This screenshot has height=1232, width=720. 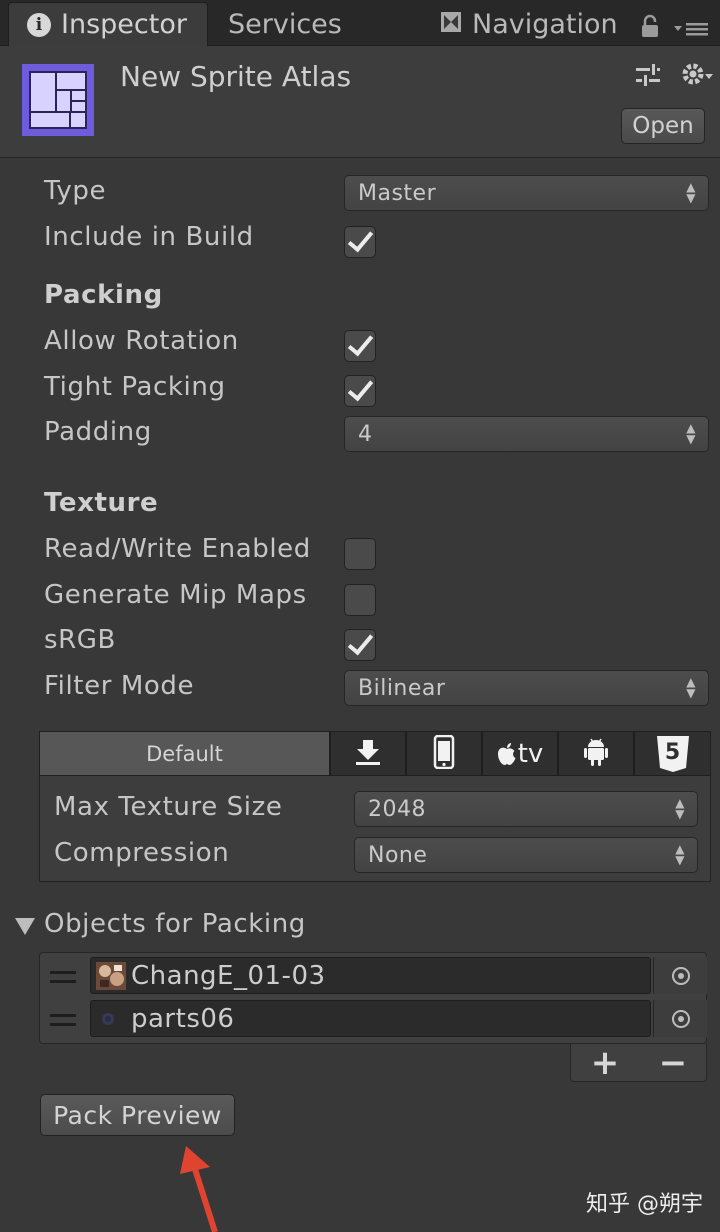 I want to click on srgb-checkbox, so click(x=360, y=645).